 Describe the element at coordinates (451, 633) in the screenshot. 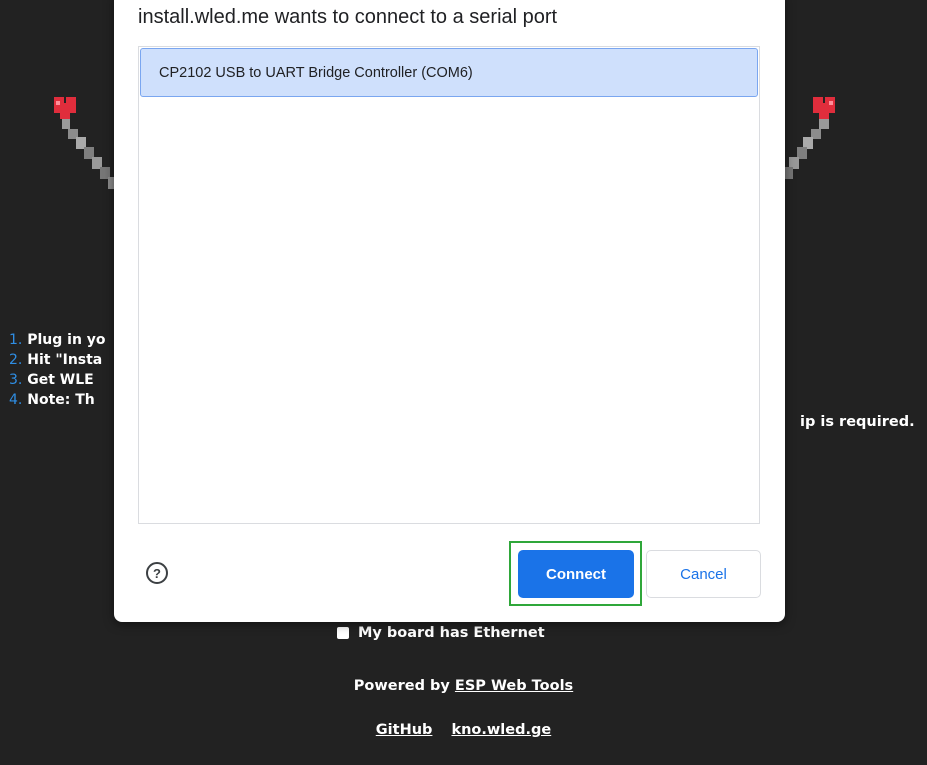

I see `ethernet-label: My board has Ethernet` at that location.